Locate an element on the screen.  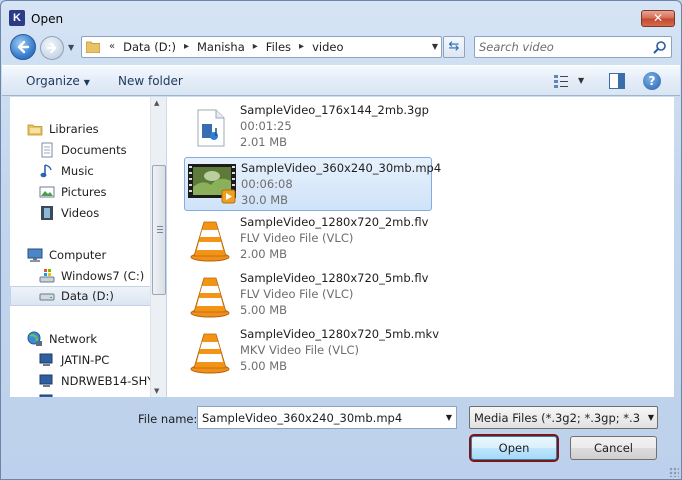
file-name-combobox: ▼ is located at coordinates (327, 417).